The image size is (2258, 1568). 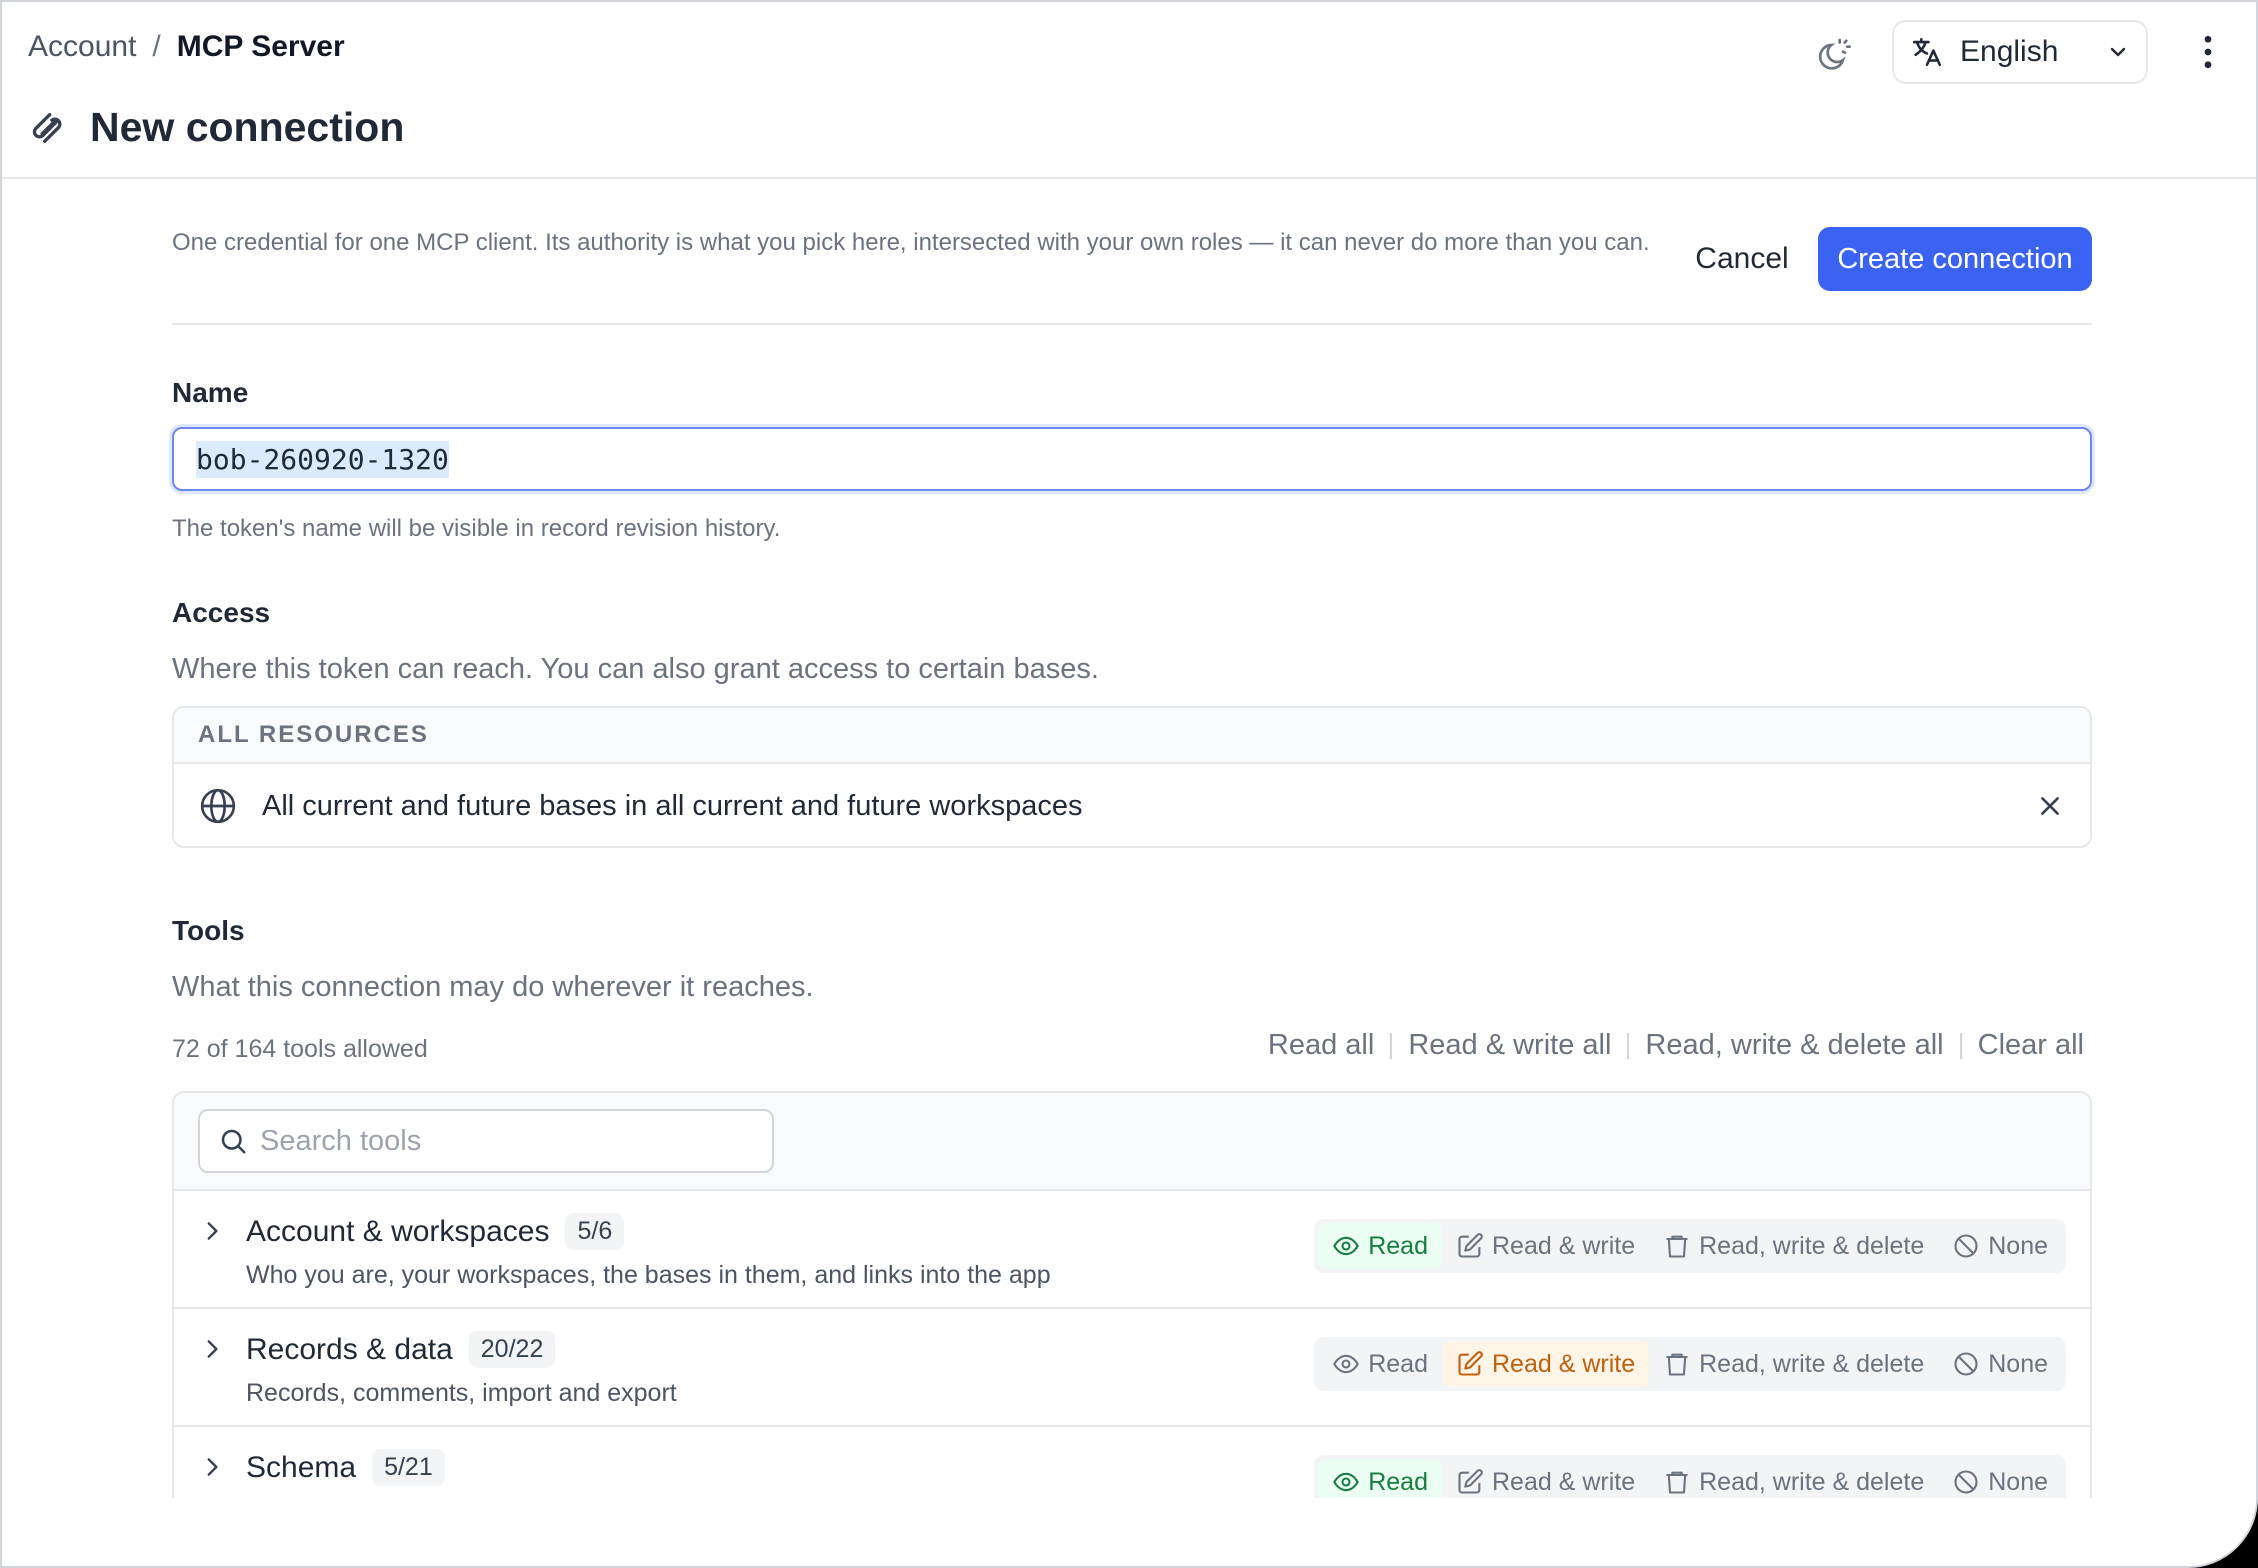 I want to click on tool-group-count-badge: 20/22, so click(x=512, y=1349).